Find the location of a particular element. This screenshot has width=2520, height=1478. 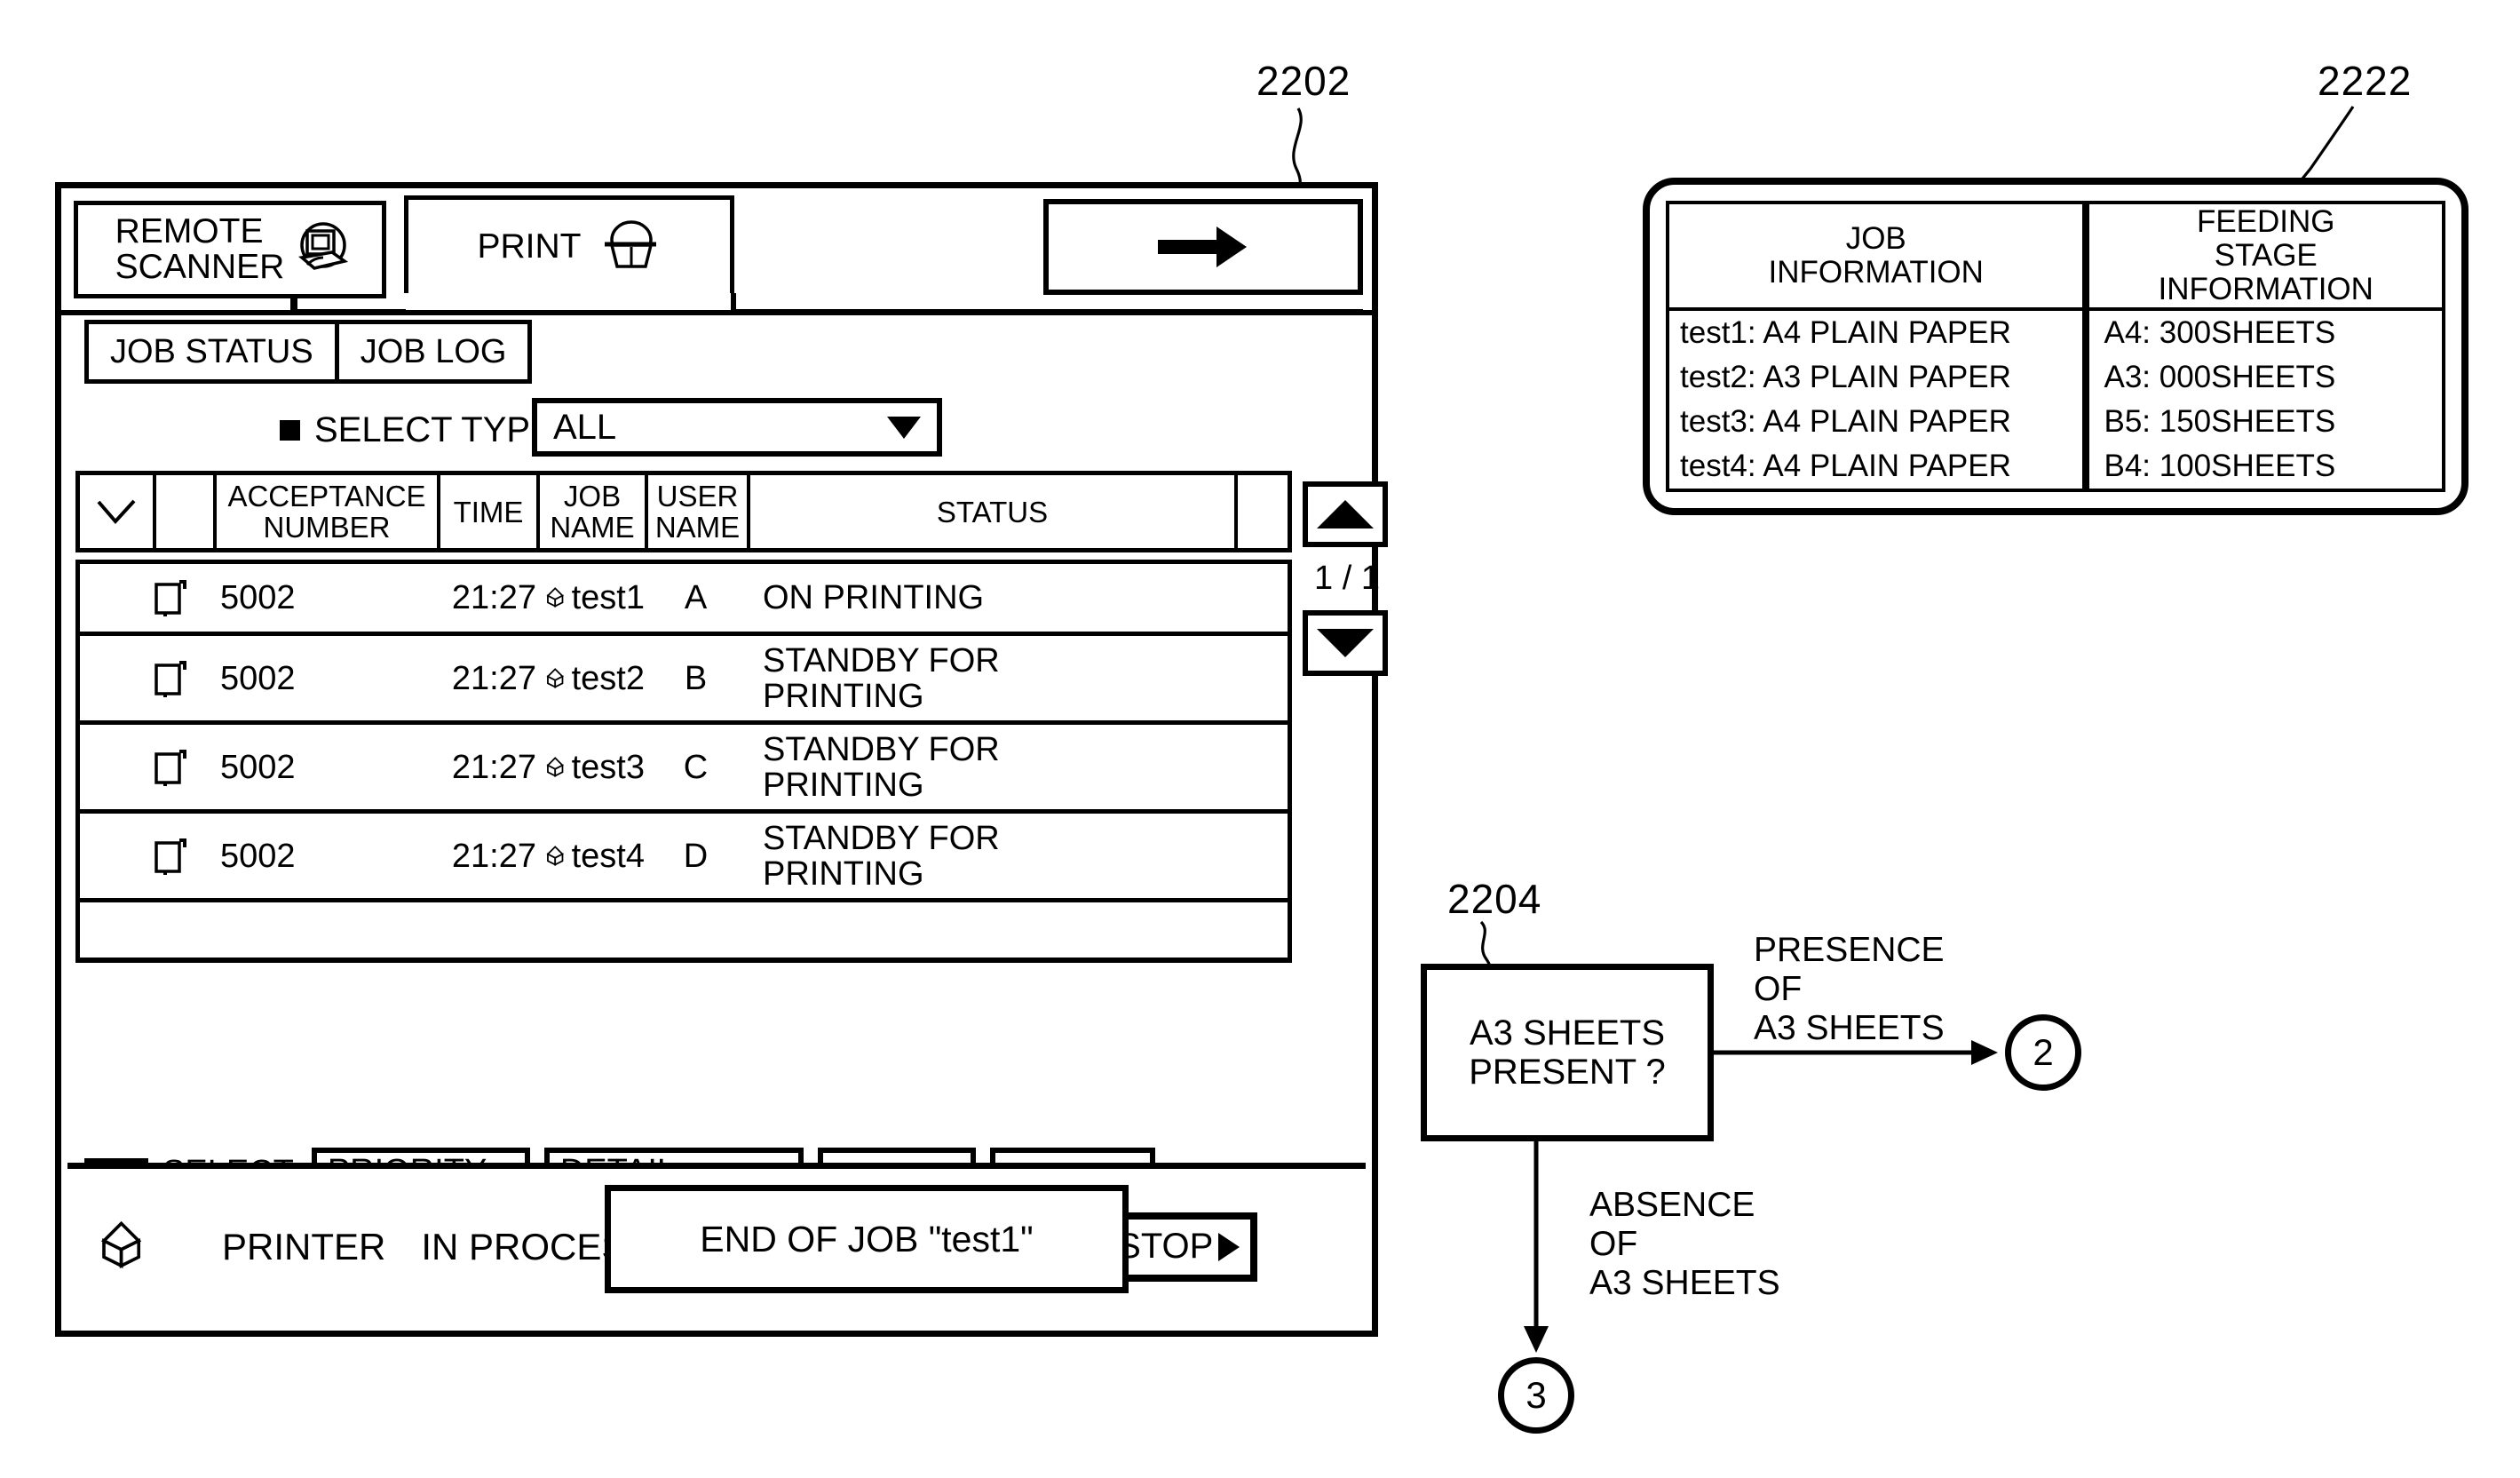

flow-decision-label: A3 SHEETS PRESENT ? is located at coordinates (1567, 1052).